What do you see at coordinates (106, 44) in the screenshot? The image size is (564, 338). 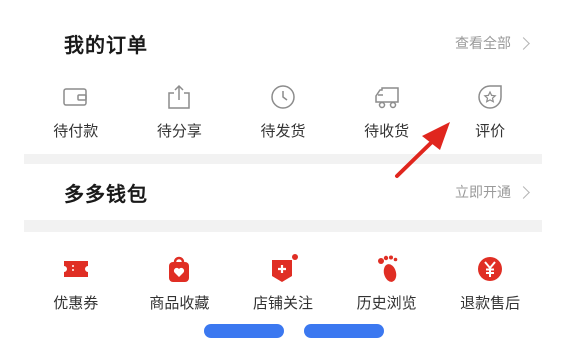 I see `my-orders-title: 我的订单` at bounding box center [106, 44].